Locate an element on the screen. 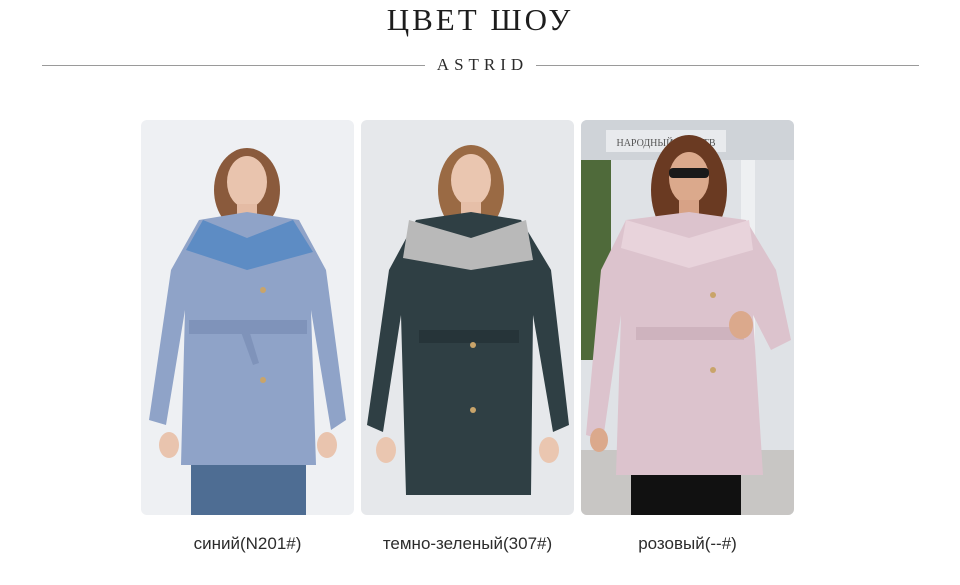 This screenshot has height=585, width=960. product-photo-dark-green is located at coordinates (467, 317).